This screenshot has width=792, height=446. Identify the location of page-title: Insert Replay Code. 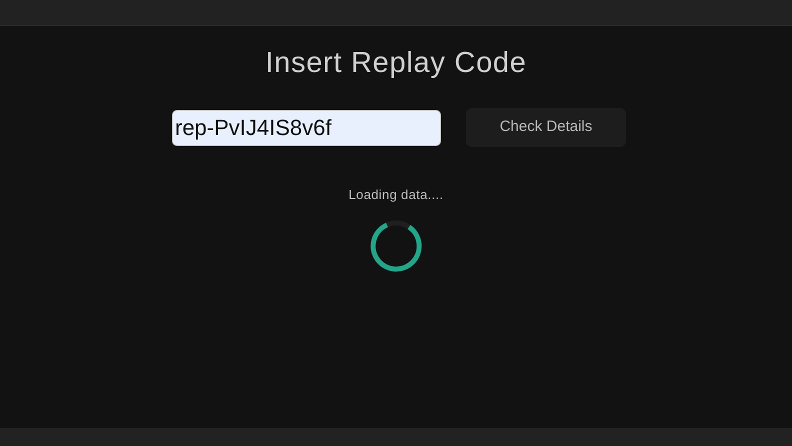
(396, 63).